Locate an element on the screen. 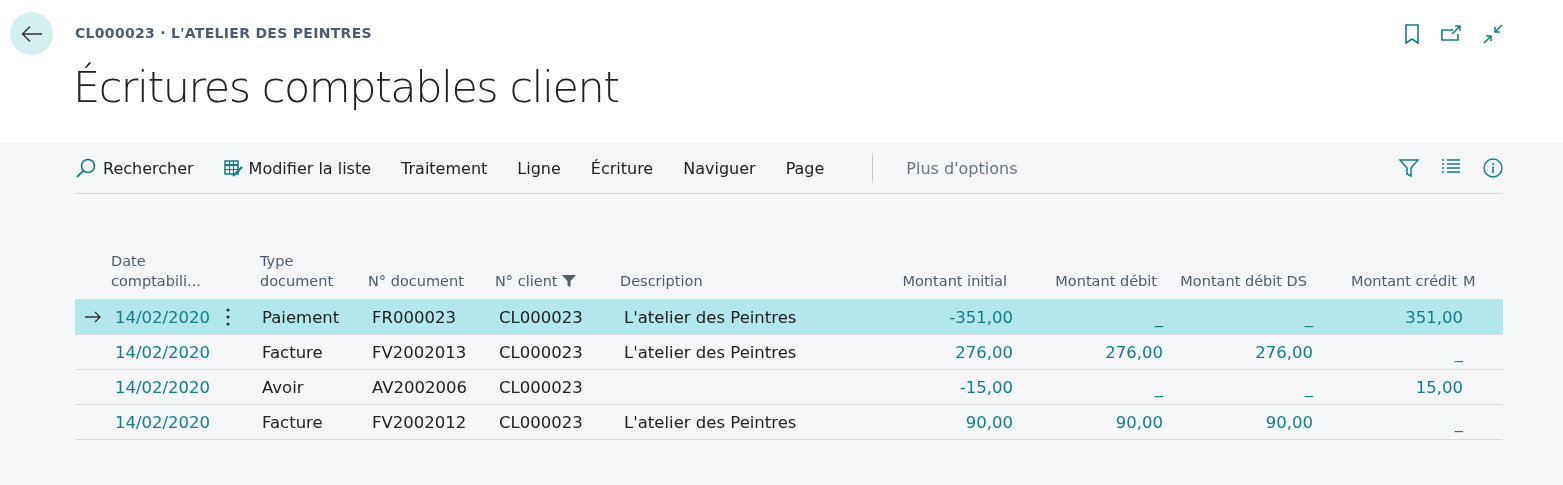 The height and width of the screenshot is (485, 1563). table-cell: FV2002013 is located at coordinates (419, 352).